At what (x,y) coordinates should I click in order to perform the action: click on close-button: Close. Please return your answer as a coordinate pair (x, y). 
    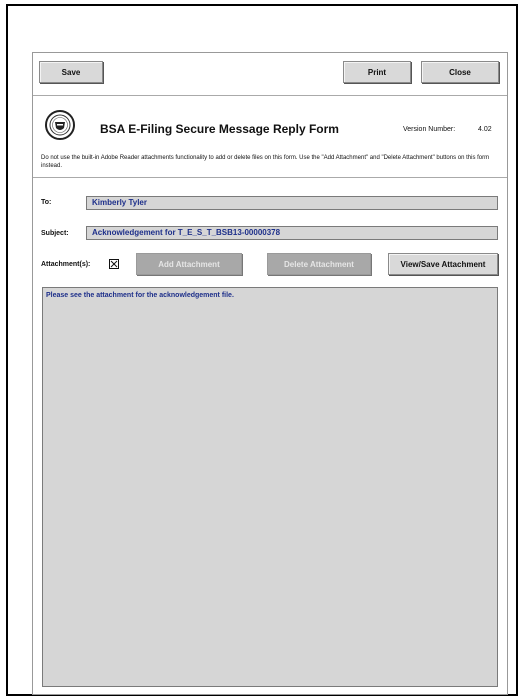
    Looking at the image, I should click on (460, 72).